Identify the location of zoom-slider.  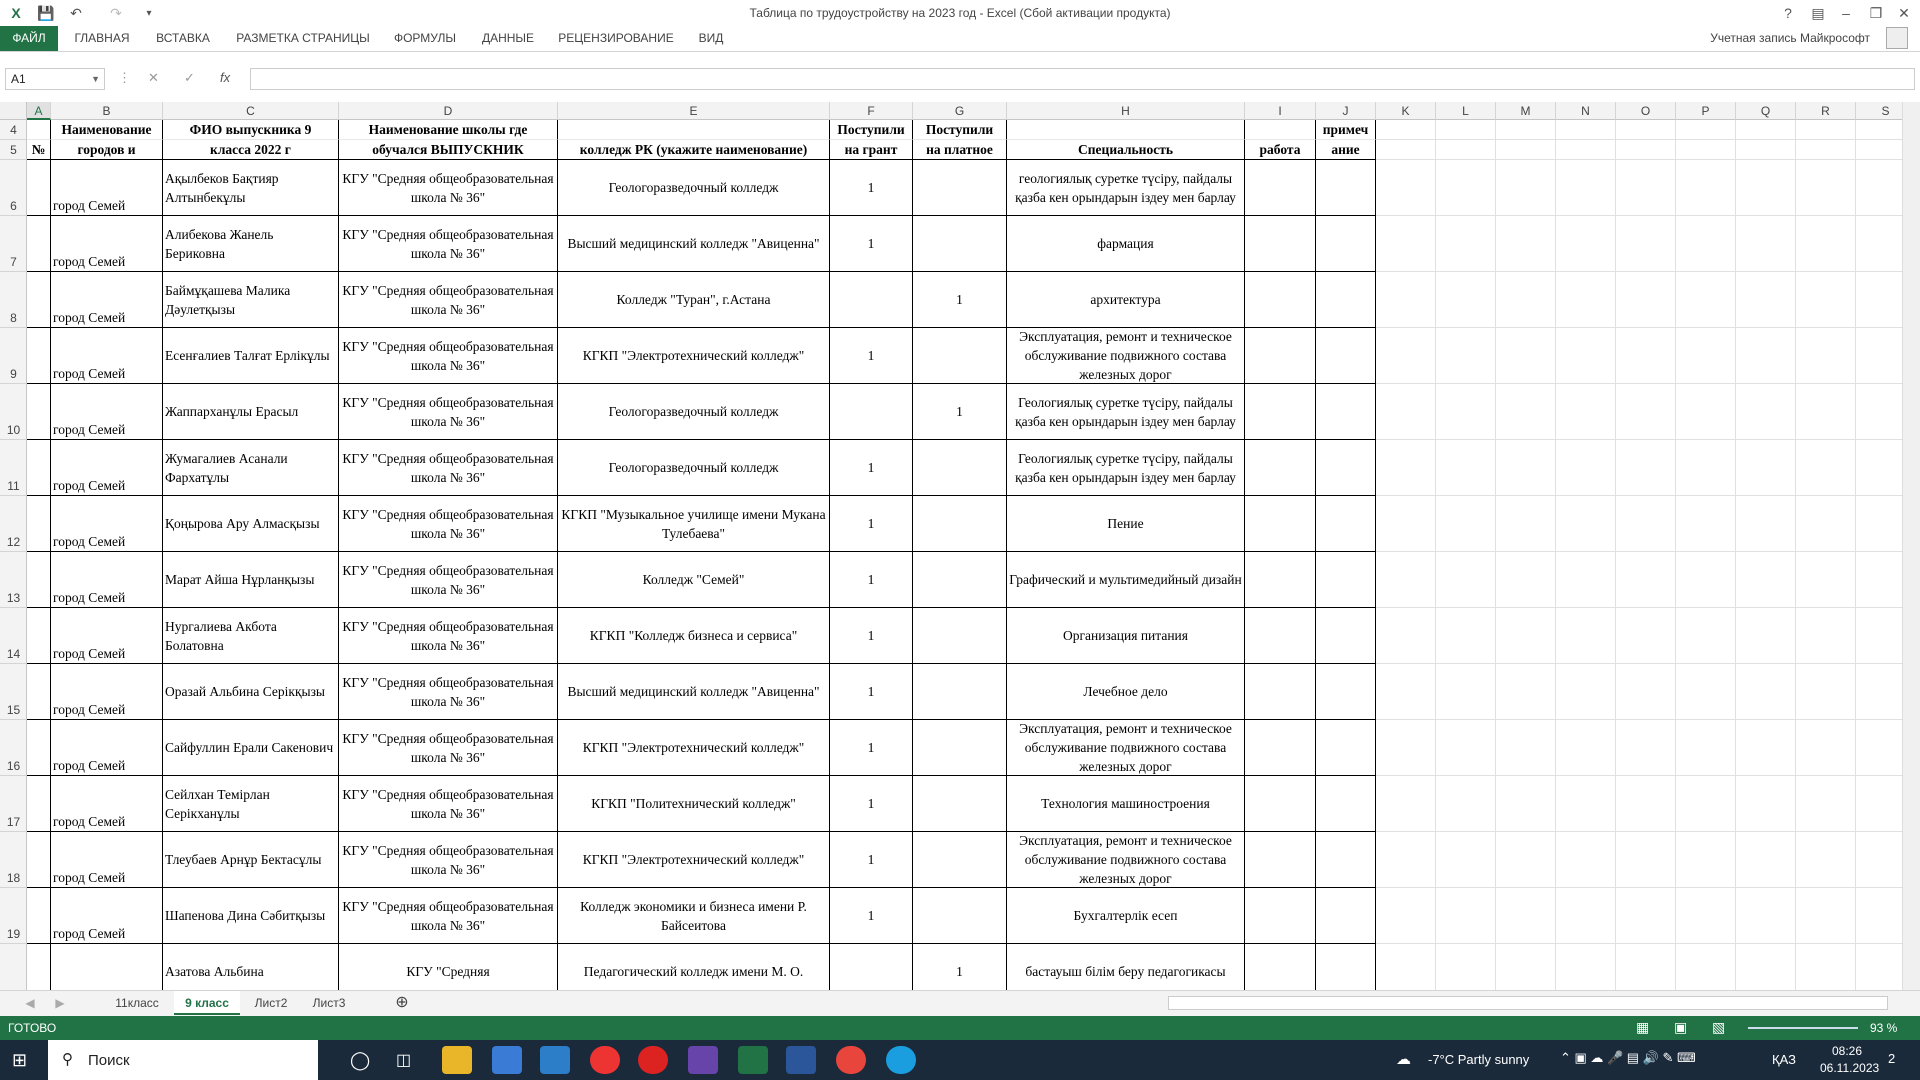
(1803, 1028).